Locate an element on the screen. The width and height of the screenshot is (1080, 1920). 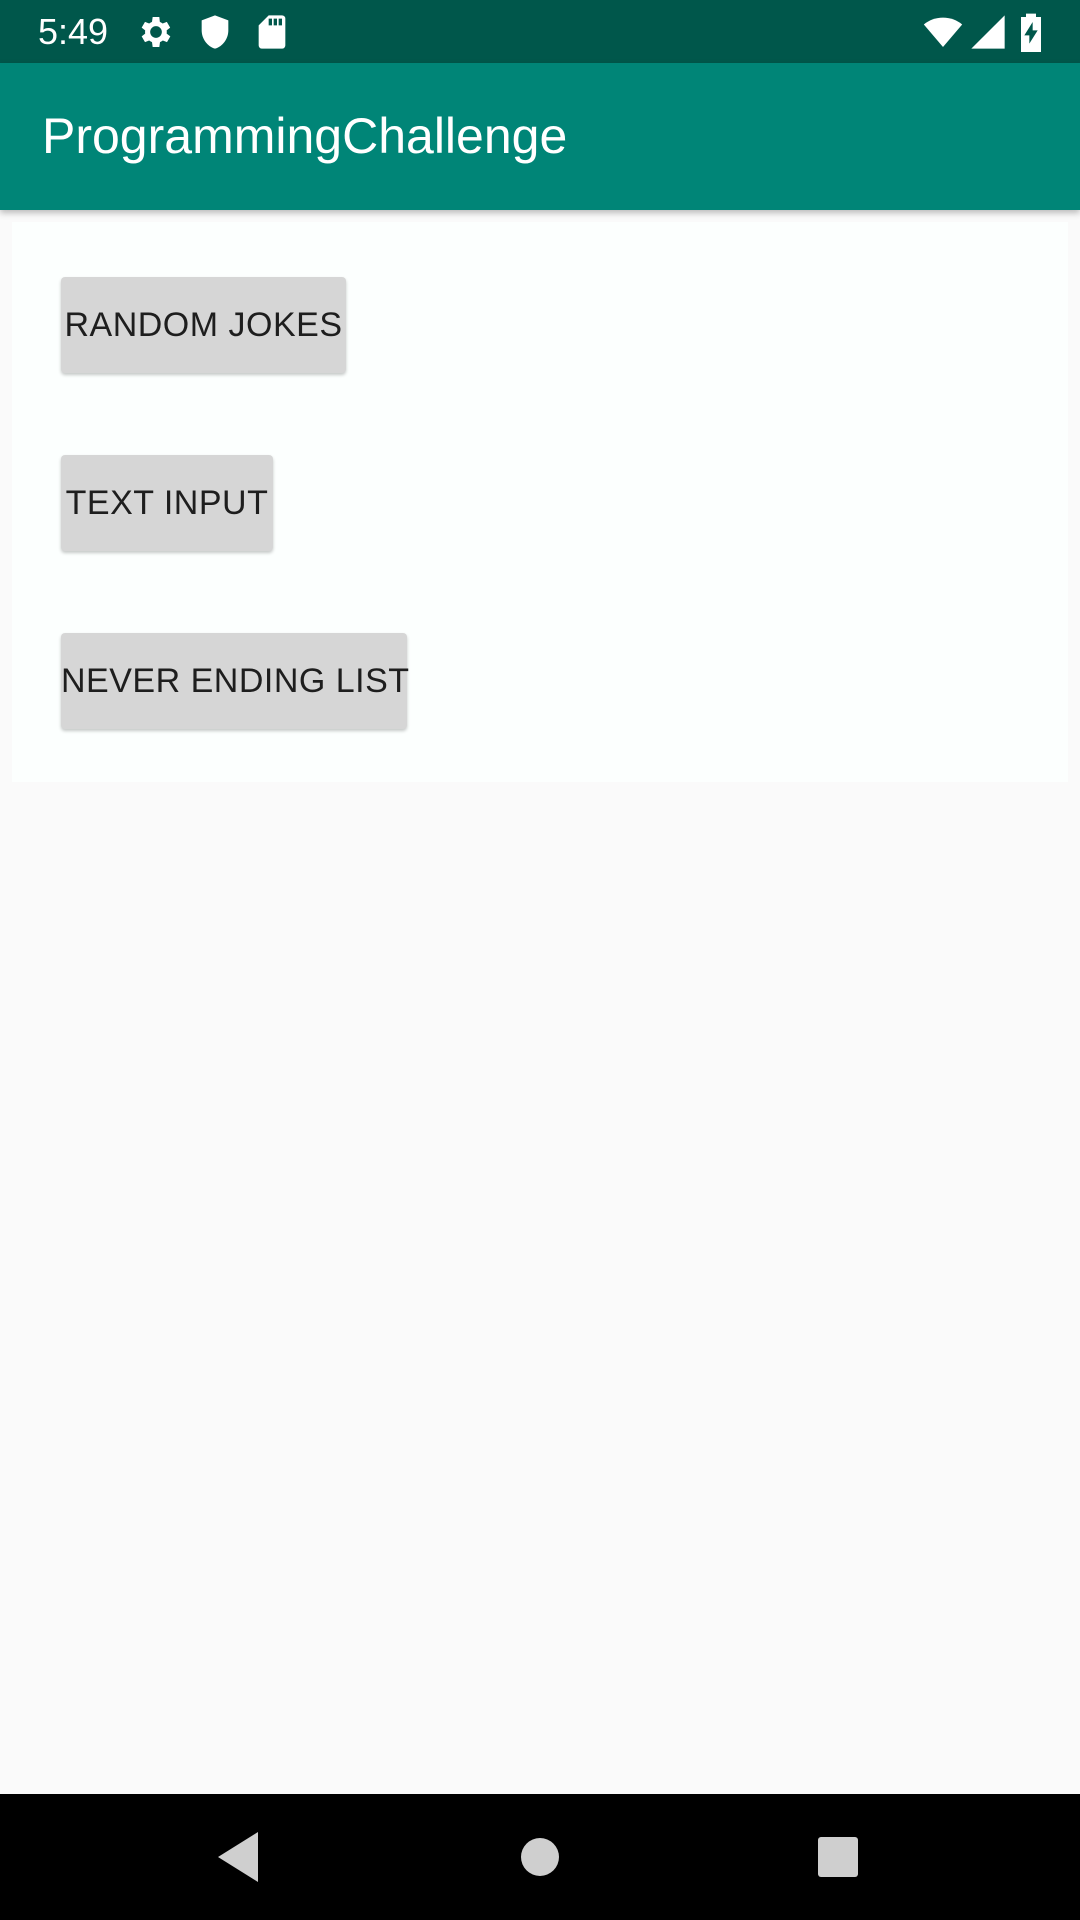
wifi-icon is located at coordinates (943, 32).